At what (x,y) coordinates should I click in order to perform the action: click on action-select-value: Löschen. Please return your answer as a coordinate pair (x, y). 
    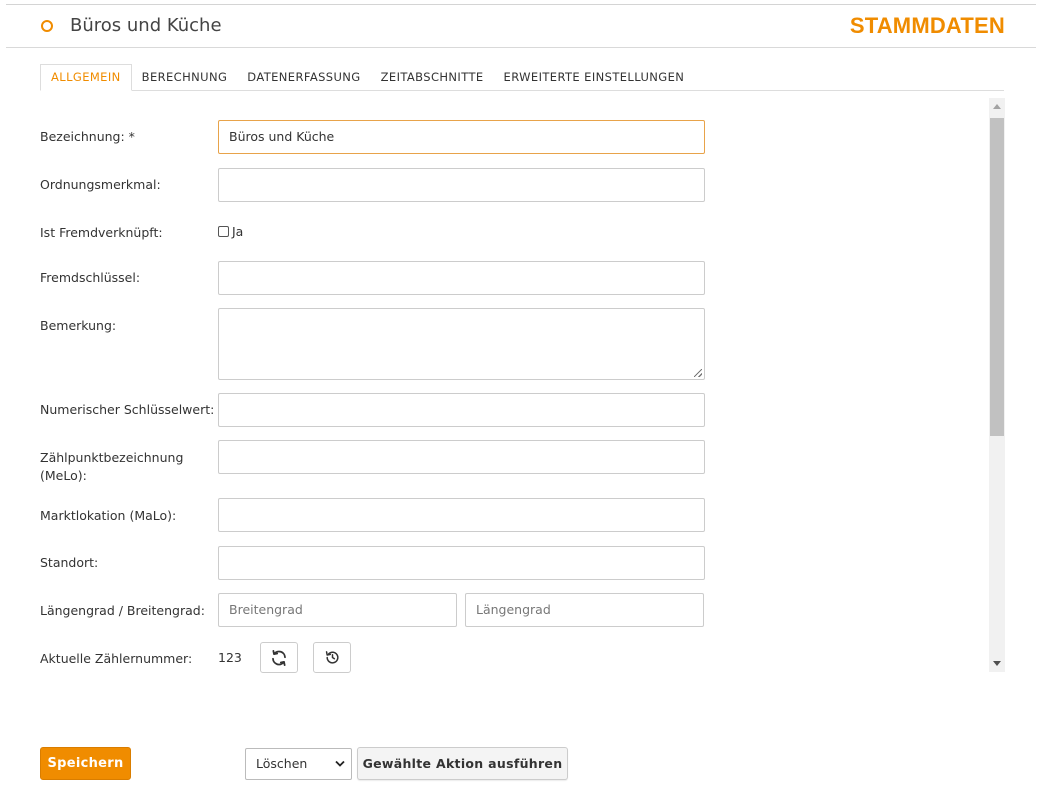
    Looking at the image, I should click on (282, 763).